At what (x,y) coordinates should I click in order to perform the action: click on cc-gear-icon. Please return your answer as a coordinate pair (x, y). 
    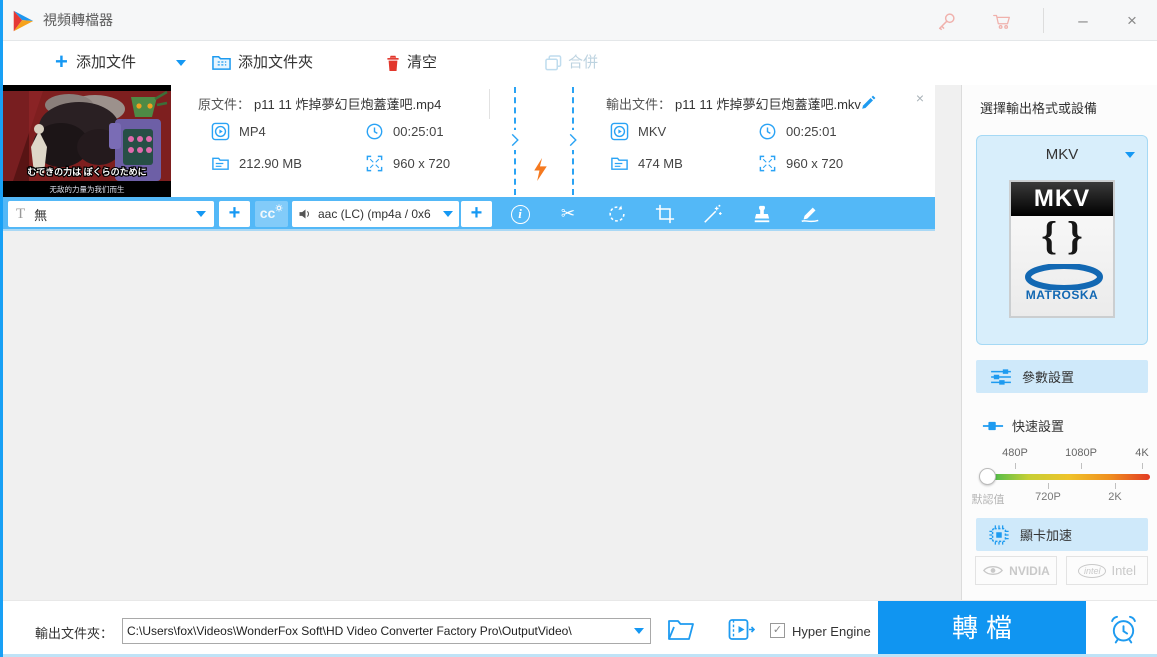
    Looking at the image, I should click on (279, 208).